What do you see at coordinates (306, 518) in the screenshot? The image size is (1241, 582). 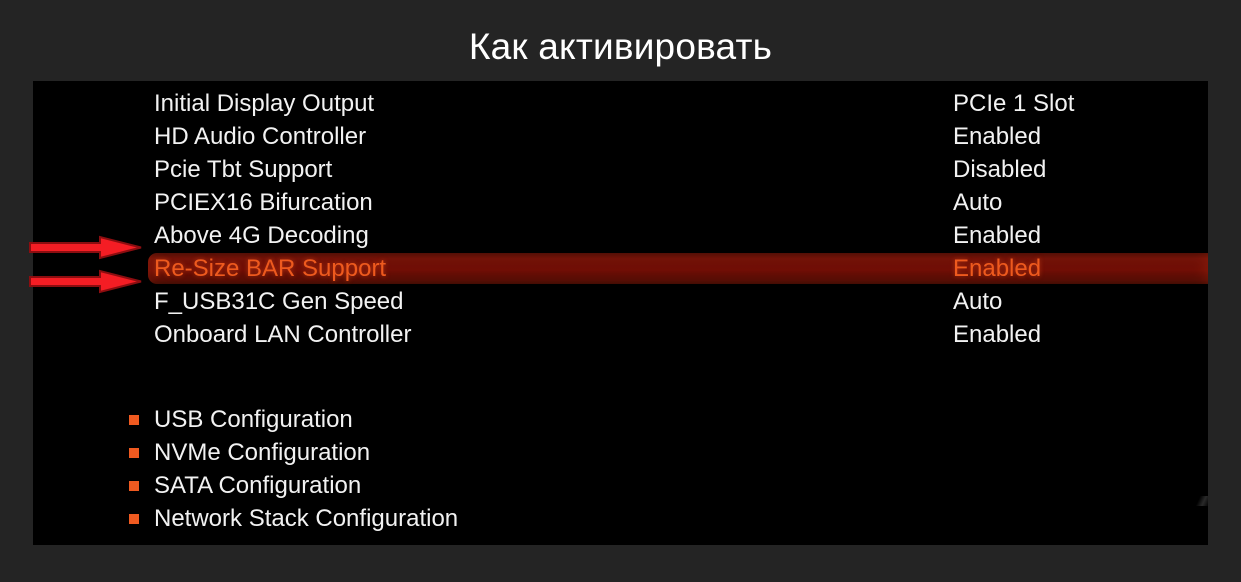 I see `submenu-label: Network Stack Configuration` at bounding box center [306, 518].